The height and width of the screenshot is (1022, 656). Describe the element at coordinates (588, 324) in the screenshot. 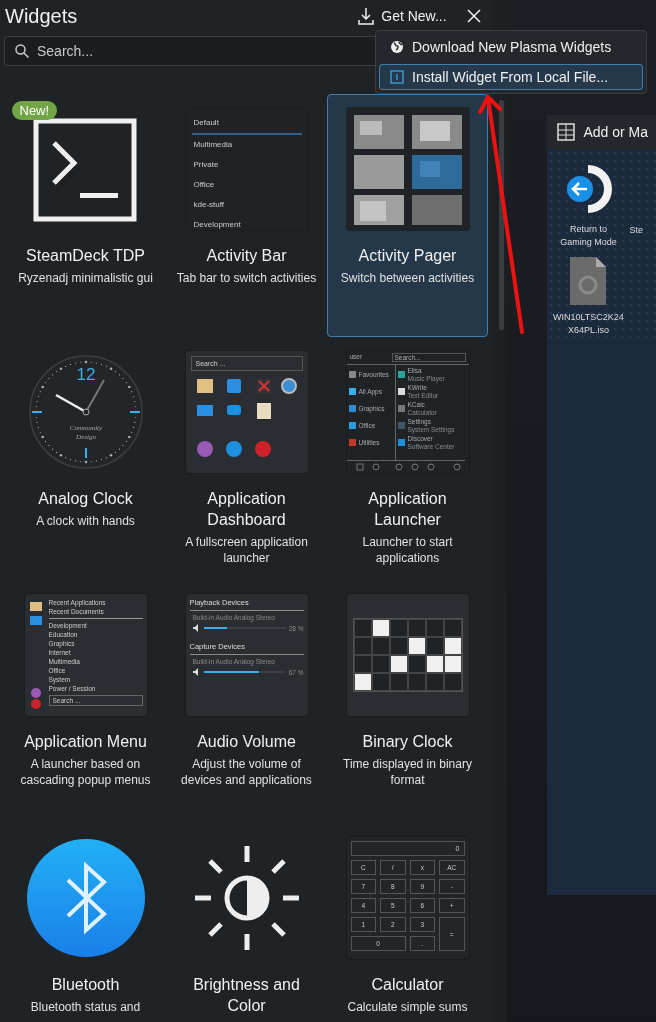

I see `desktop-icon-label: WIN10LTSC2K24 X64PL.iso` at that location.